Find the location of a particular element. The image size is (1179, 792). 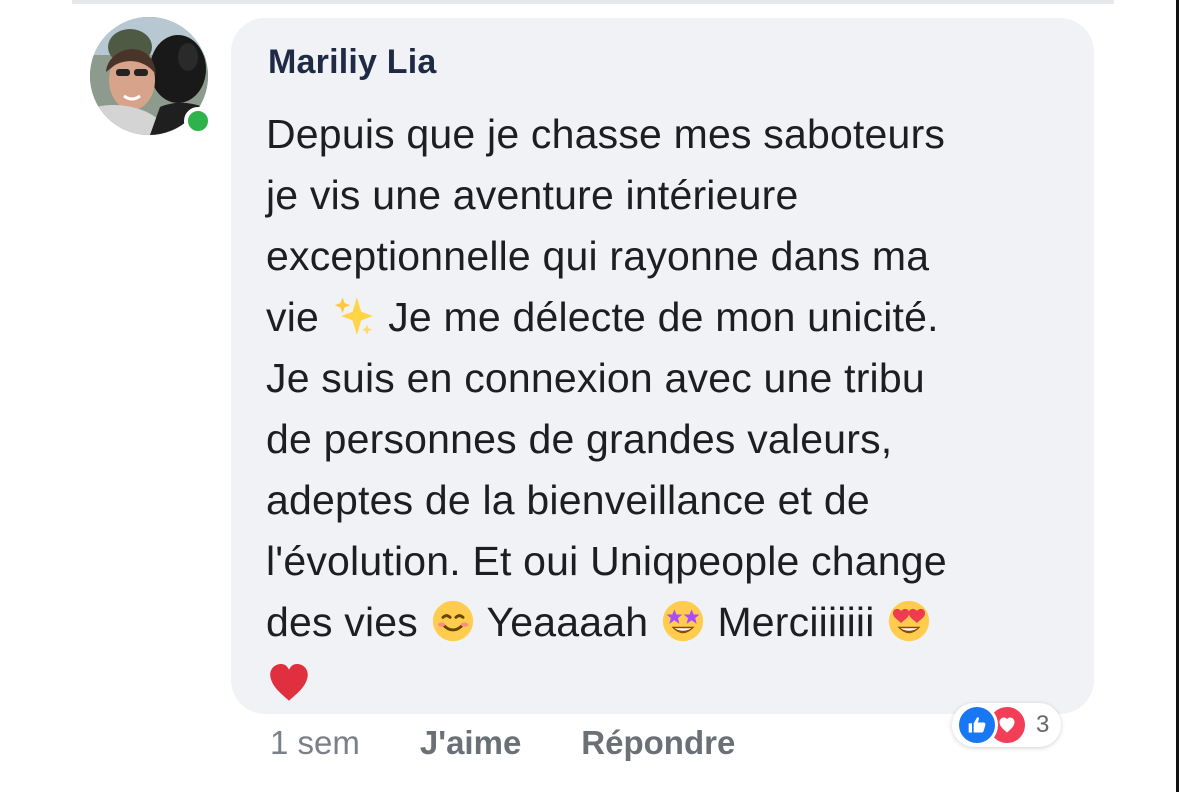

profile-avatar is located at coordinates (151, 77).